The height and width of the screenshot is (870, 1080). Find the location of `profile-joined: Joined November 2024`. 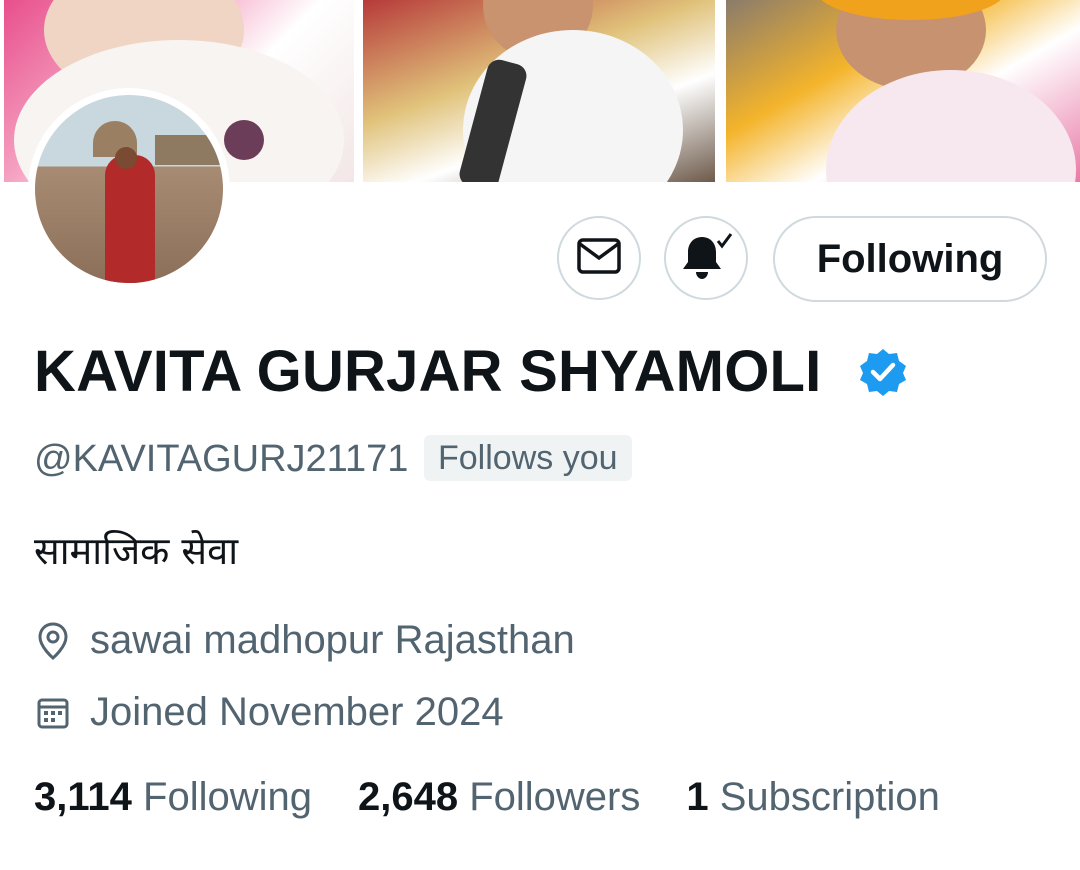

profile-joined: Joined November 2024 is located at coordinates (269, 712).